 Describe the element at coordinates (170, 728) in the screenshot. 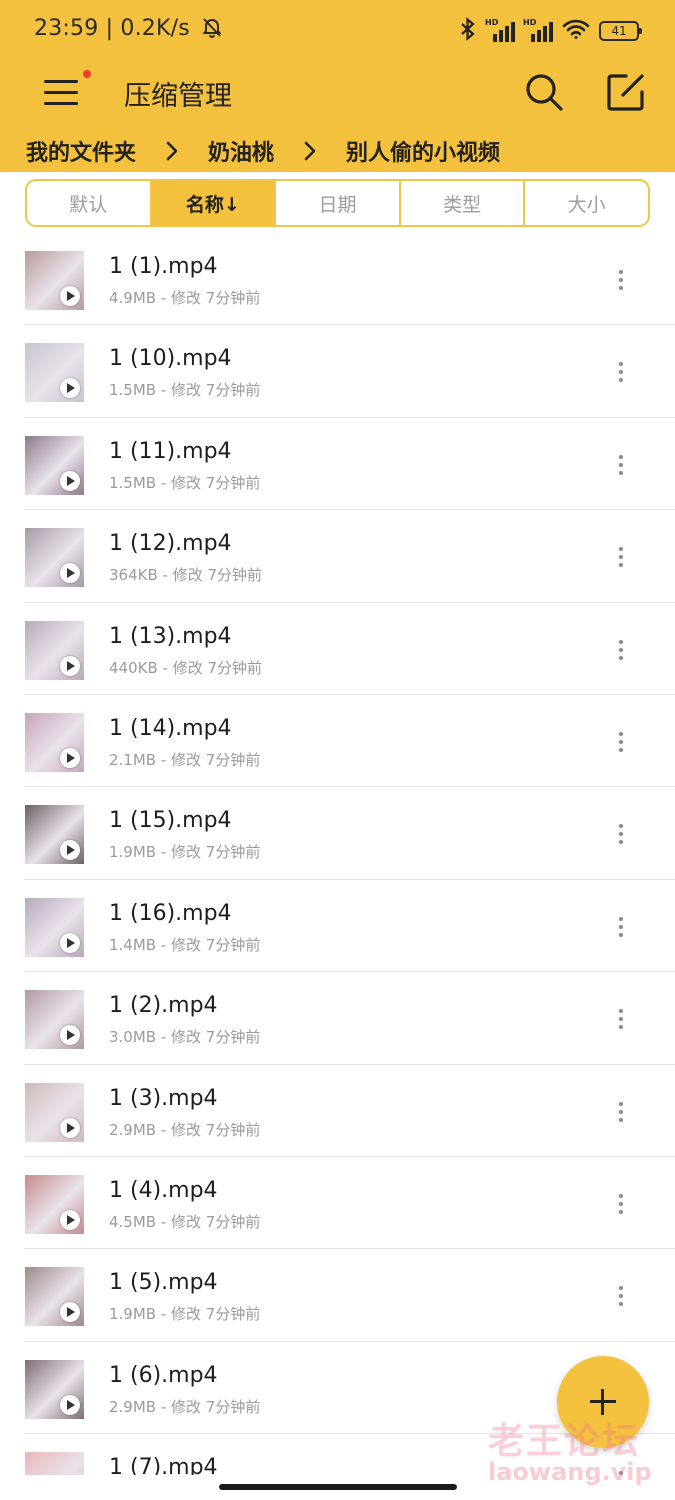

I see `file-name: 1 (14).mp4` at that location.